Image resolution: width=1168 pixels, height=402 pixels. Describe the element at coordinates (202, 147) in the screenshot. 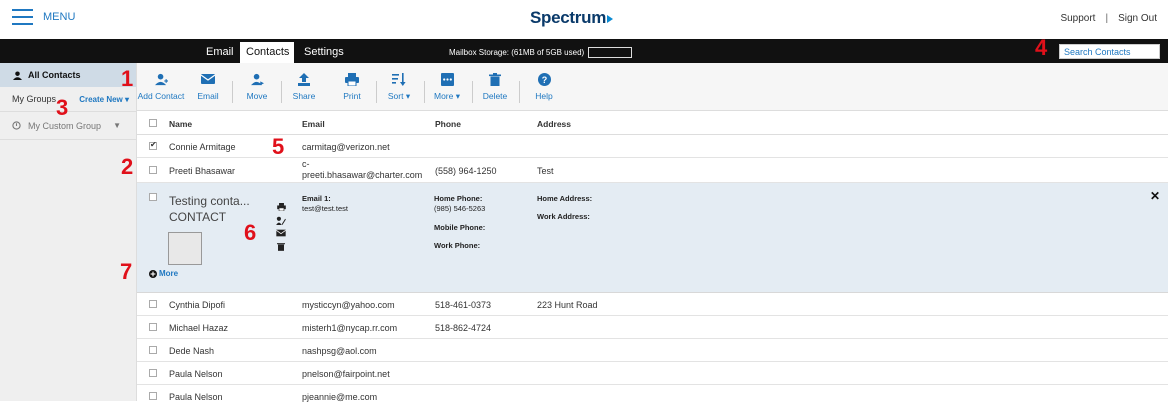

I see `contact-name: Connie Armitage` at that location.